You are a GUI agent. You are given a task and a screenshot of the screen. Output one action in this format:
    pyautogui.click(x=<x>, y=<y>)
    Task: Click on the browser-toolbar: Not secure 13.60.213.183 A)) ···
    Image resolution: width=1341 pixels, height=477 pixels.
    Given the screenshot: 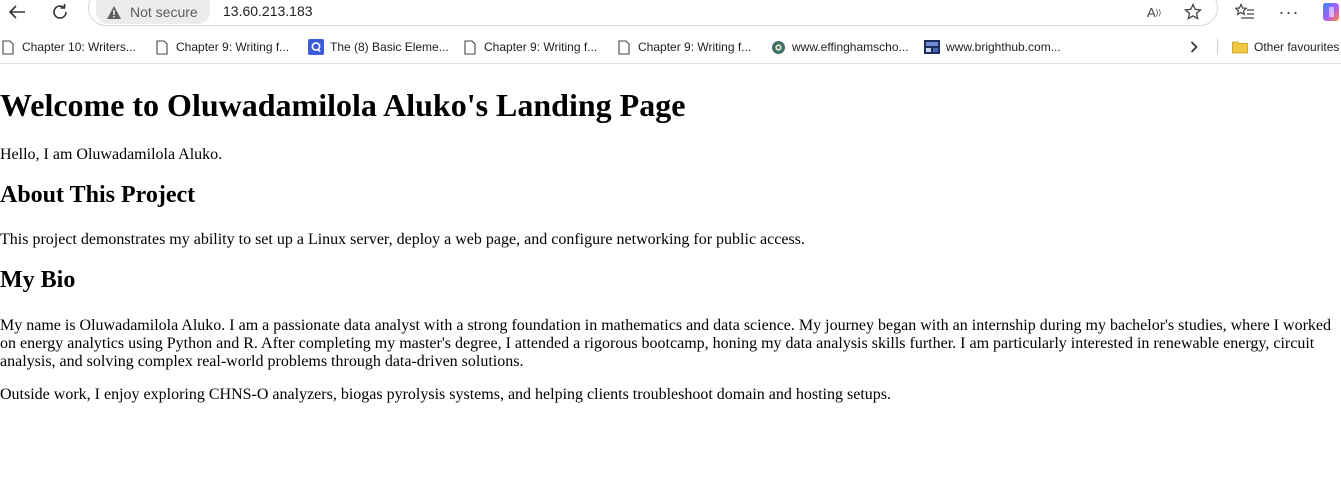 What is the action you would take?
    pyautogui.click(x=670, y=14)
    